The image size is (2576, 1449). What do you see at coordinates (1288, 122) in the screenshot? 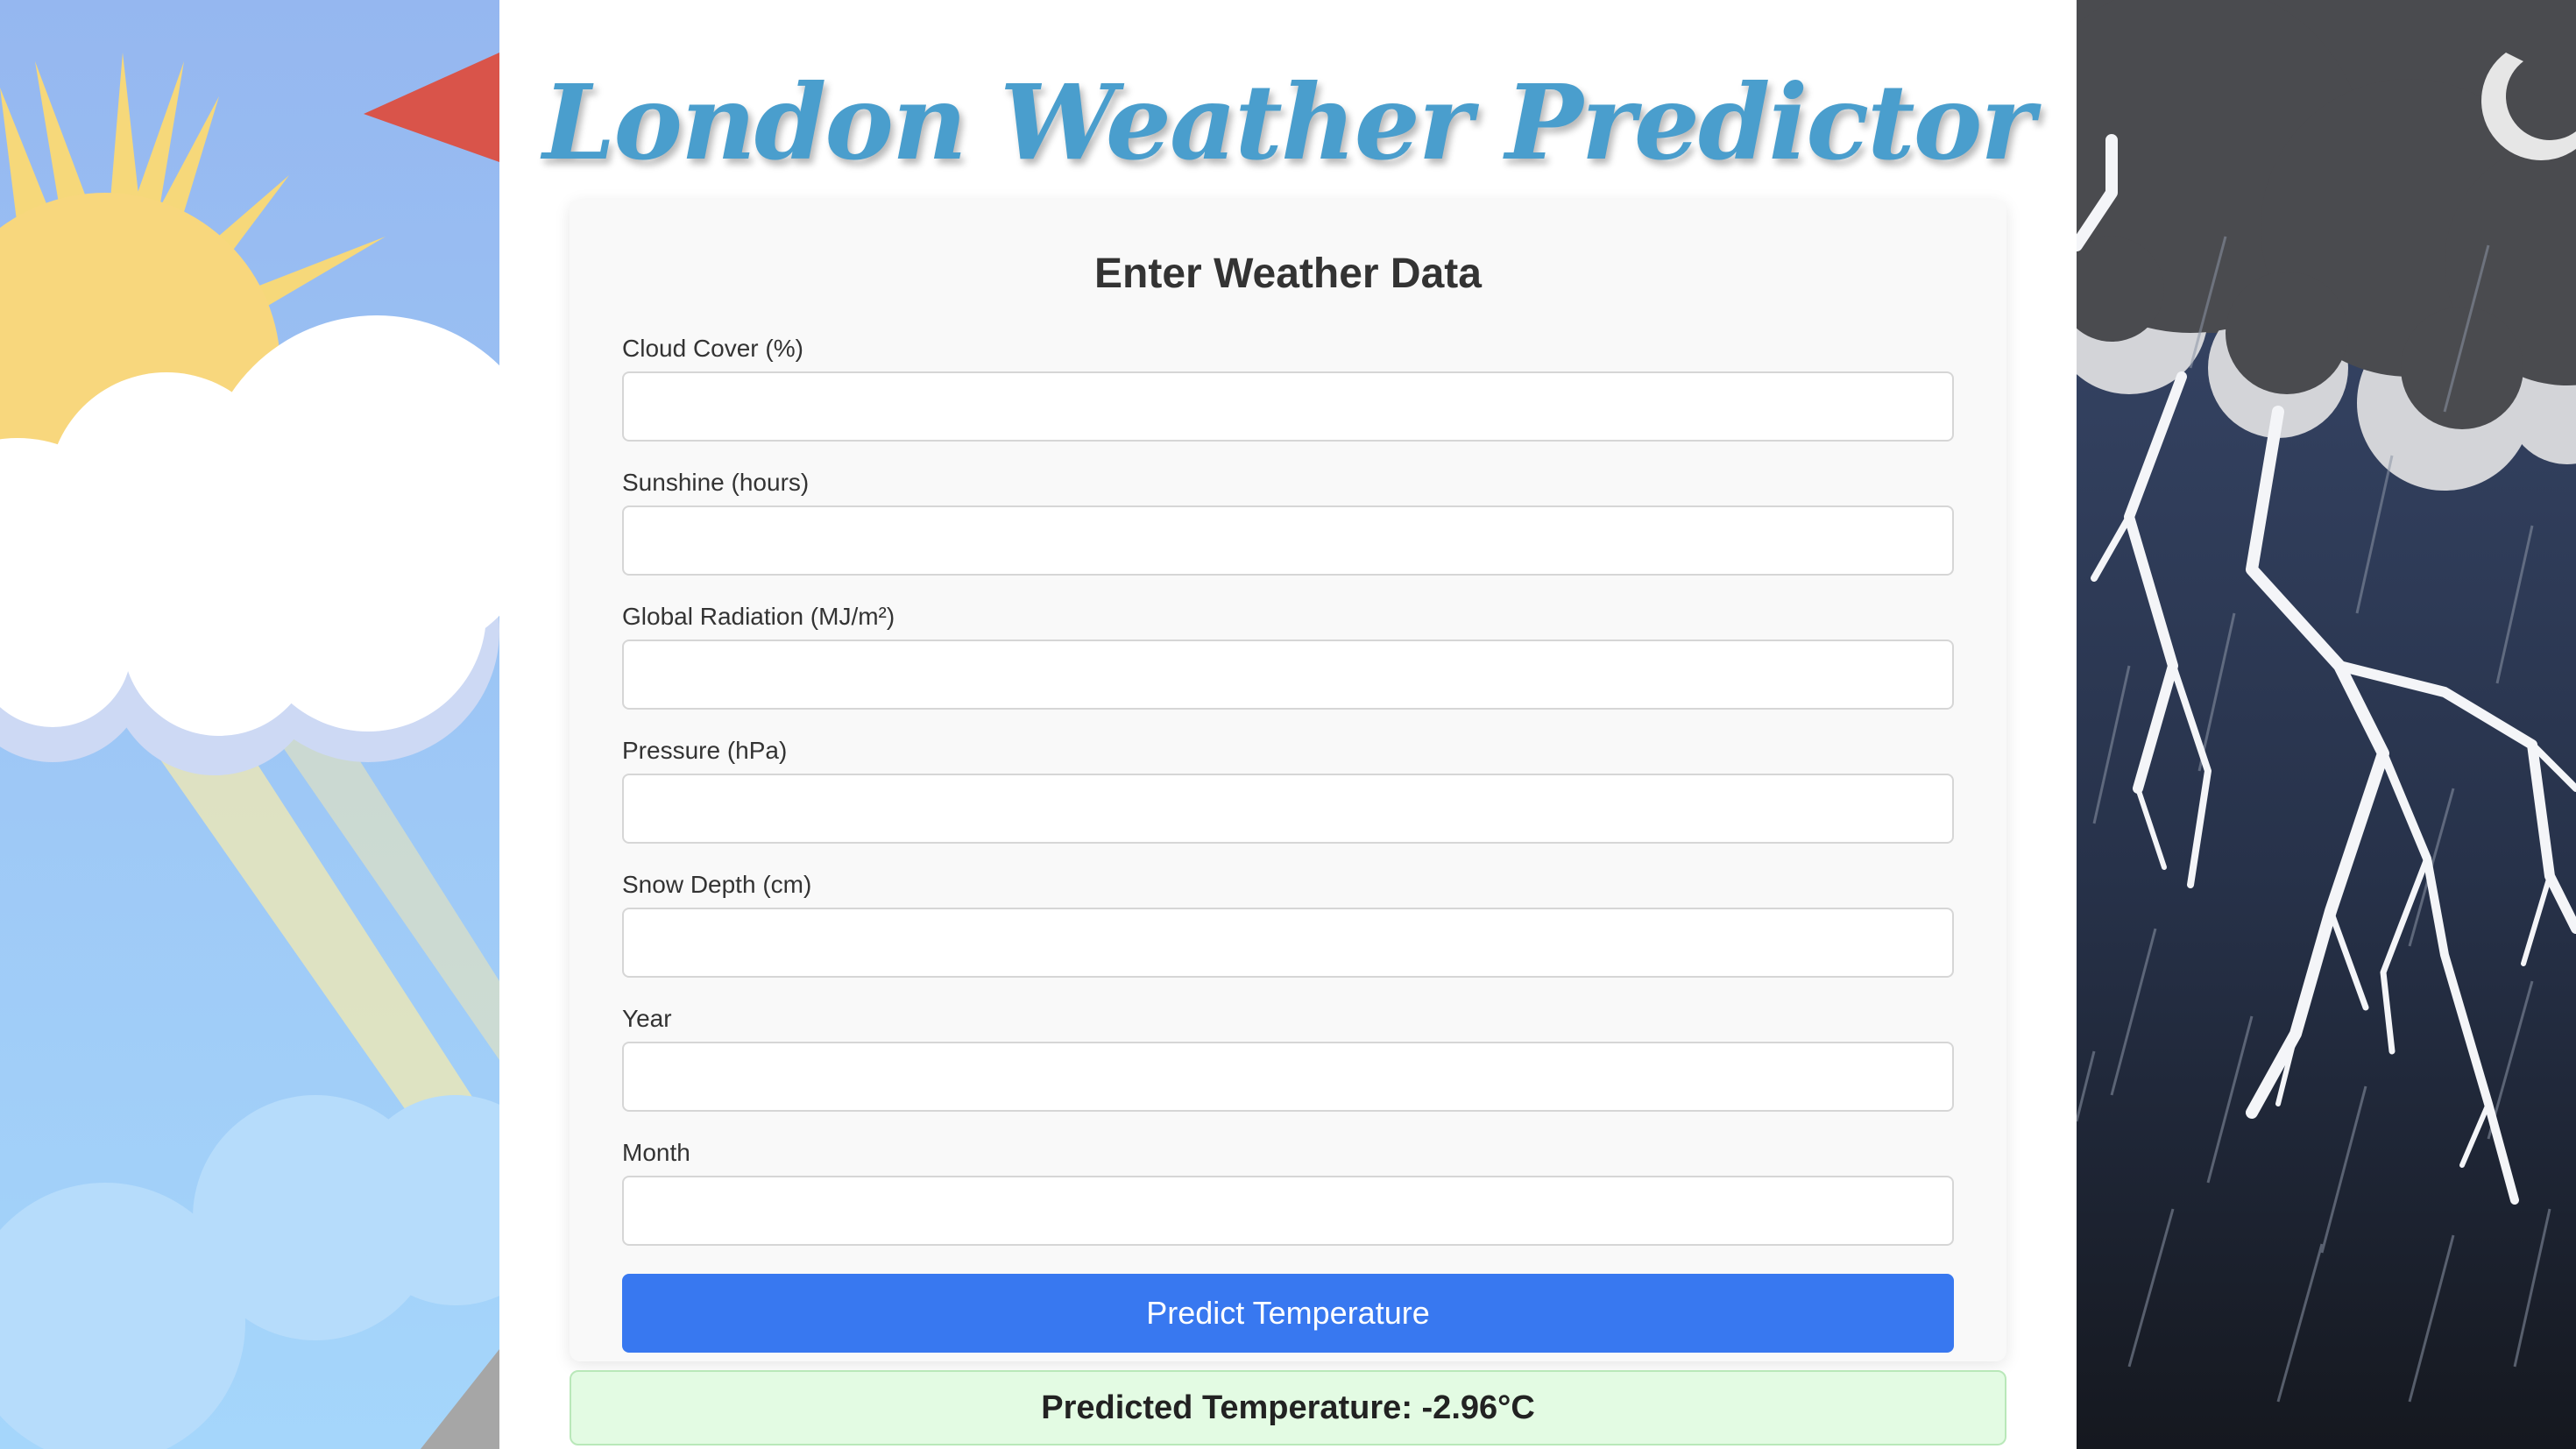
I see `page-title: London Weather Predictor` at bounding box center [1288, 122].